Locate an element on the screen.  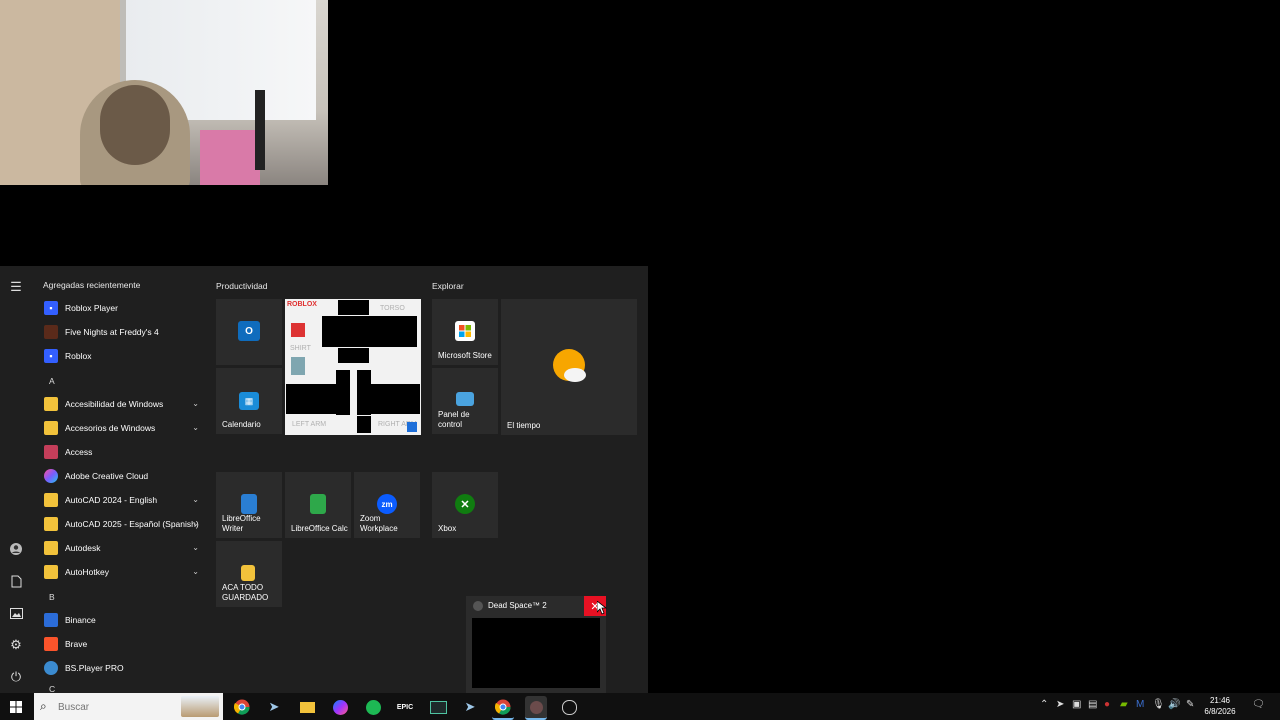
taskbar-epic-games: EPIC is located at coordinates (405, 707).